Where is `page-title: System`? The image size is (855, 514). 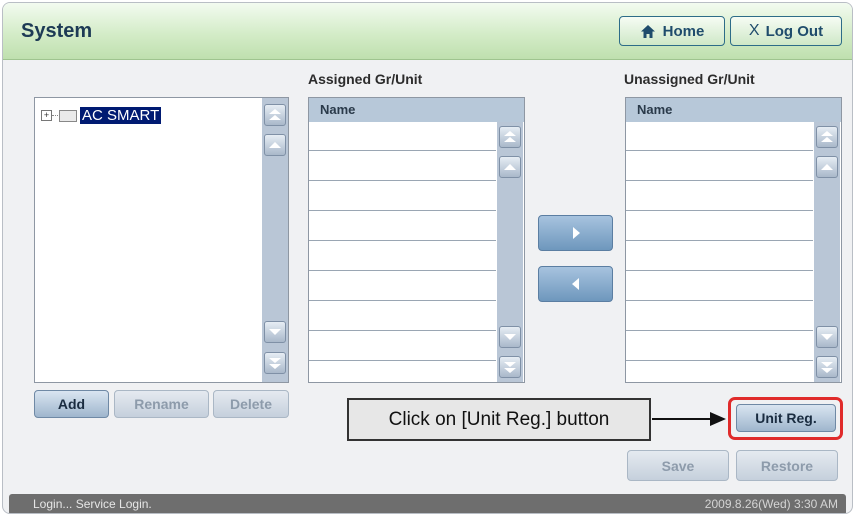
page-title: System is located at coordinates (57, 31).